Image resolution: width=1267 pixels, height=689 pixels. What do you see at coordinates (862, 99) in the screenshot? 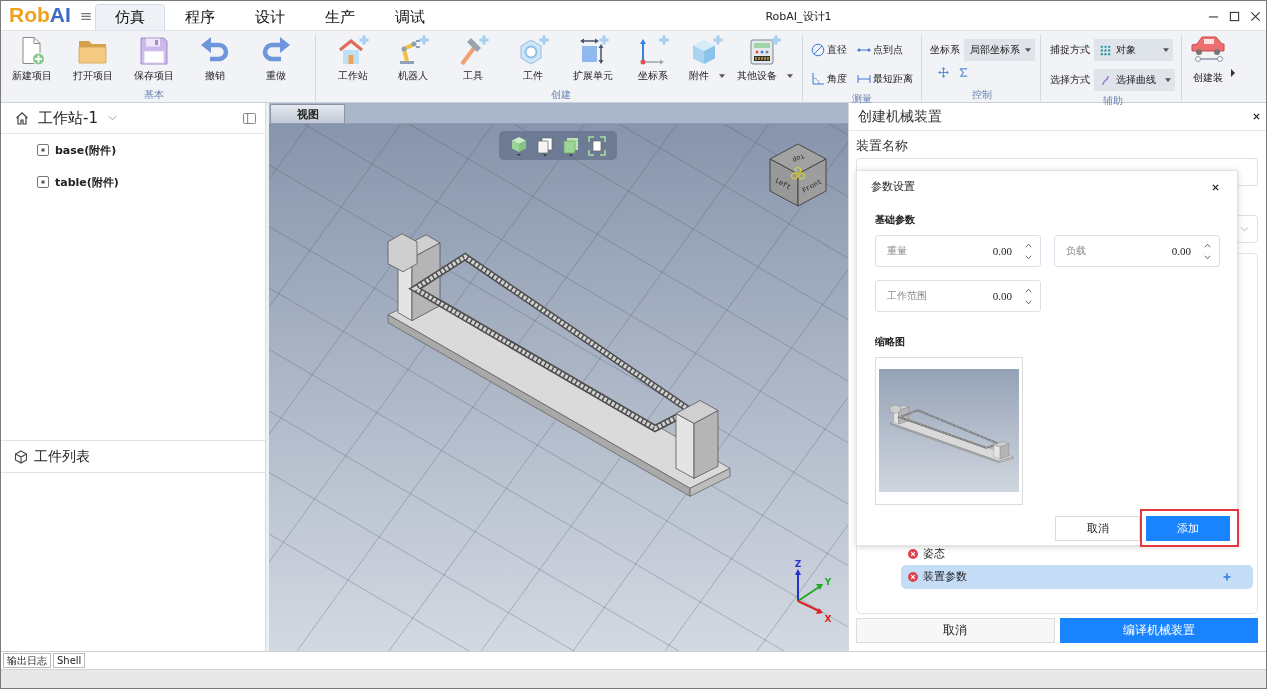
I see `group-label: 测量` at bounding box center [862, 99].